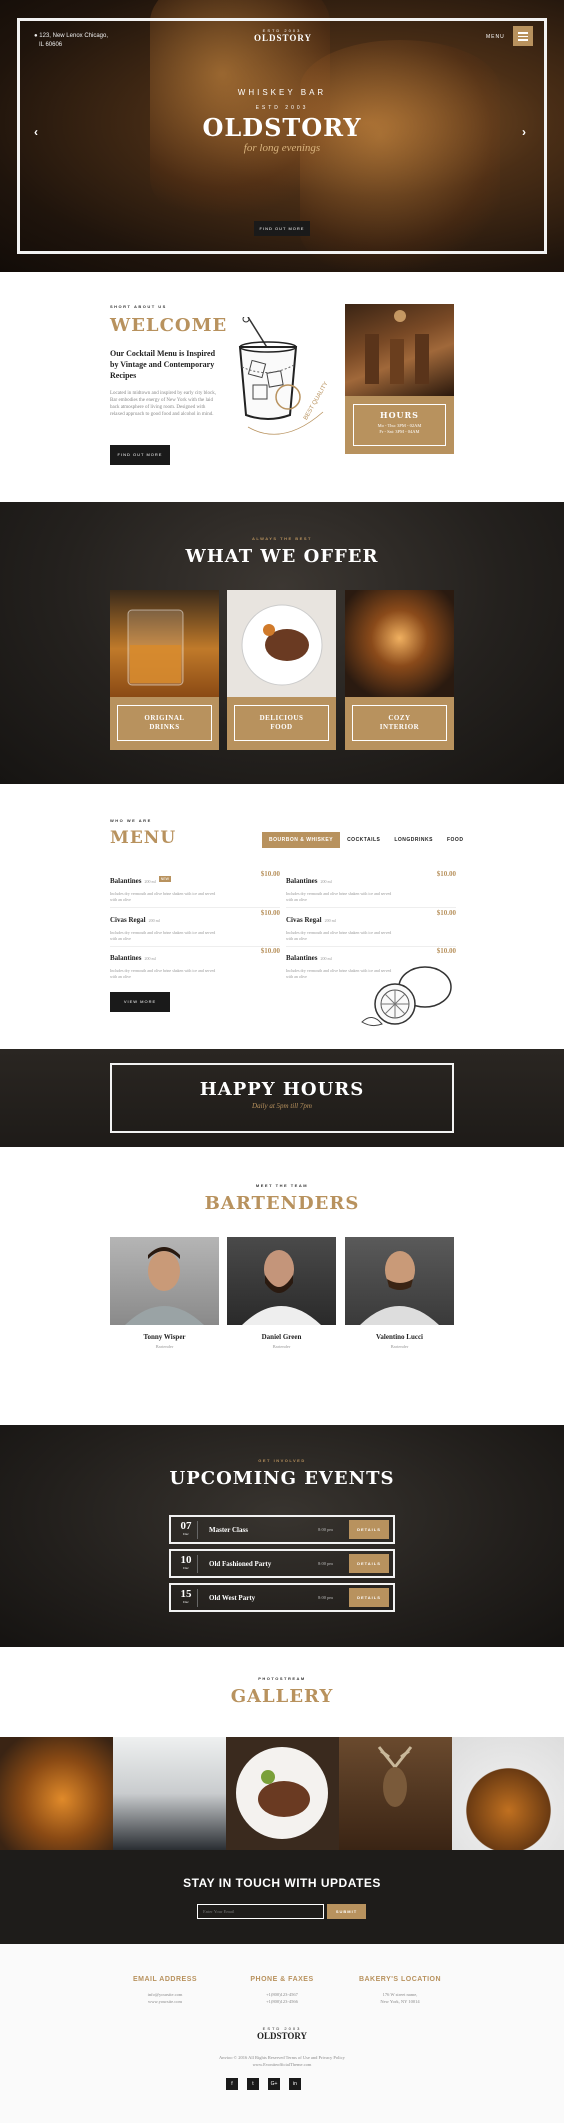  What do you see at coordinates (138, 306) in the screenshot?
I see `about-label: SHORT ABOUT US` at bounding box center [138, 306].